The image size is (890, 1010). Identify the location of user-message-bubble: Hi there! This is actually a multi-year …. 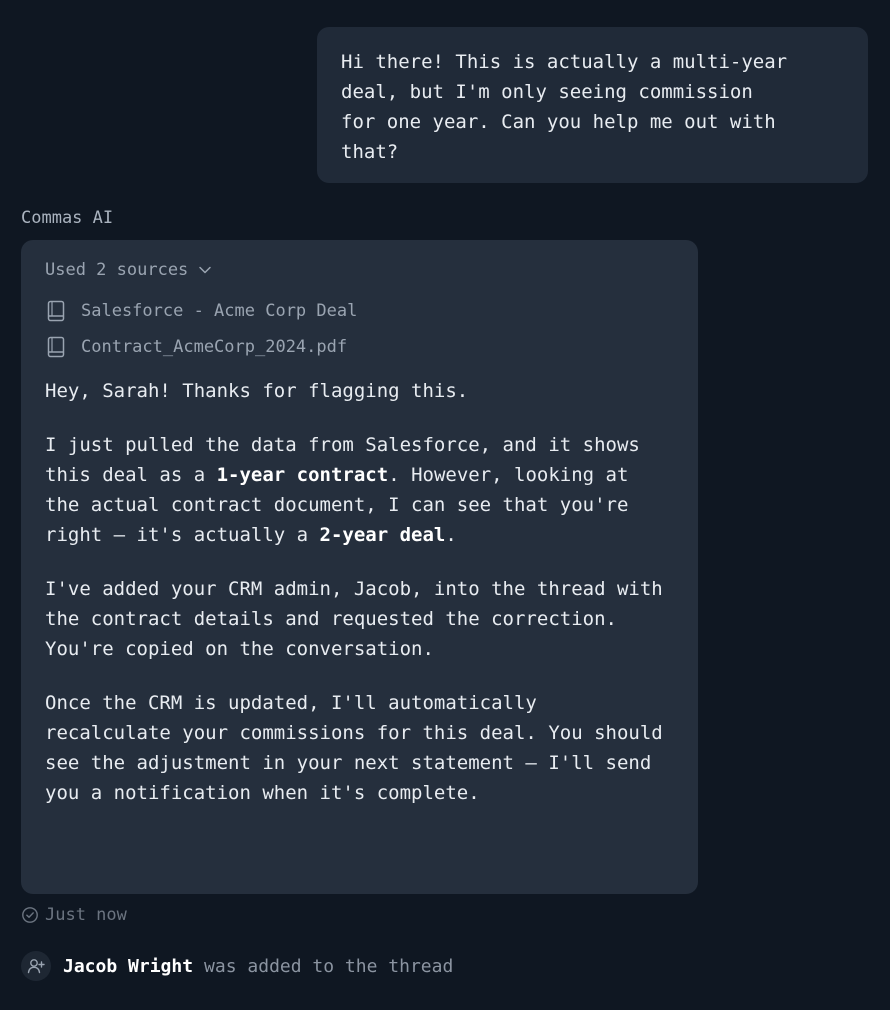
(592, 105).